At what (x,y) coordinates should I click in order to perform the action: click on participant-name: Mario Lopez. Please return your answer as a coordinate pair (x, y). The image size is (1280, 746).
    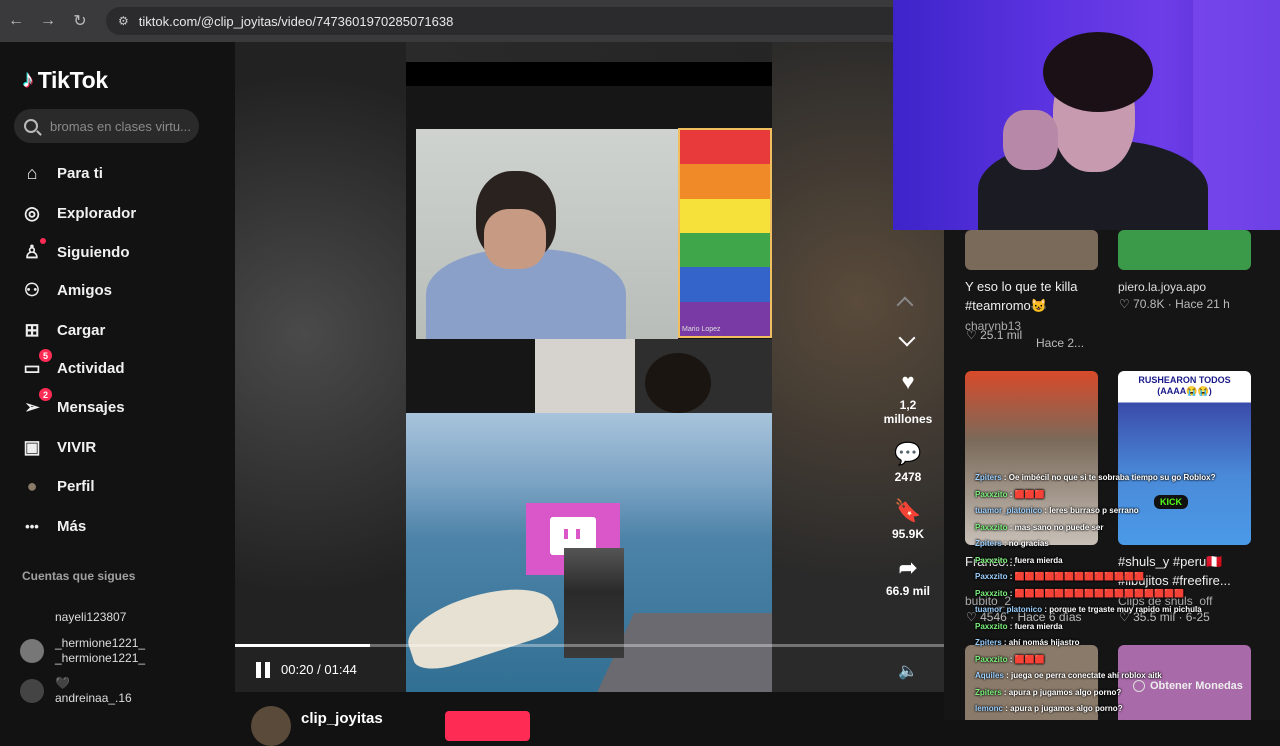
    Looking at the image, I should click on (701, 329).